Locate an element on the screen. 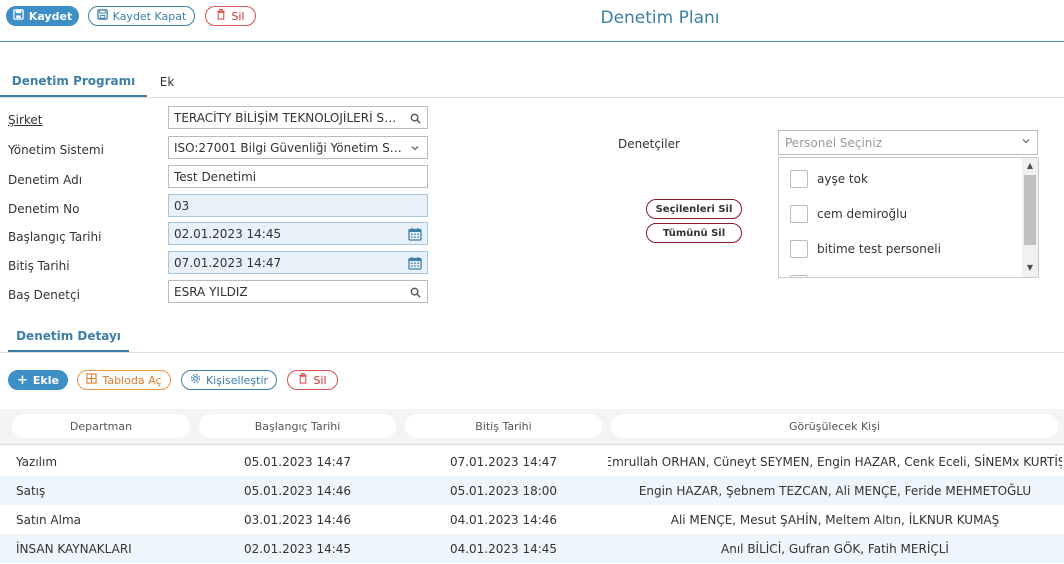 Image resolution: width=1064 pixels, height=564 pixels. department-cell: Satın Alma is located at coordinates (49, 519).